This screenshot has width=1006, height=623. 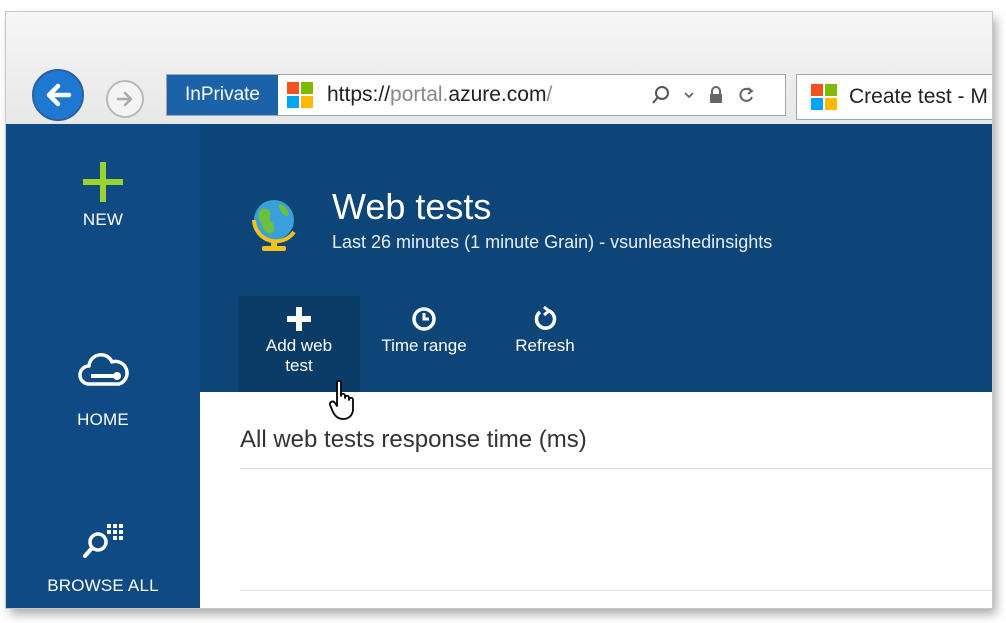 What do you see at coordinates (103, 541) in the screenshot?
I see `browse-icon` at bounding box center [103, 541].